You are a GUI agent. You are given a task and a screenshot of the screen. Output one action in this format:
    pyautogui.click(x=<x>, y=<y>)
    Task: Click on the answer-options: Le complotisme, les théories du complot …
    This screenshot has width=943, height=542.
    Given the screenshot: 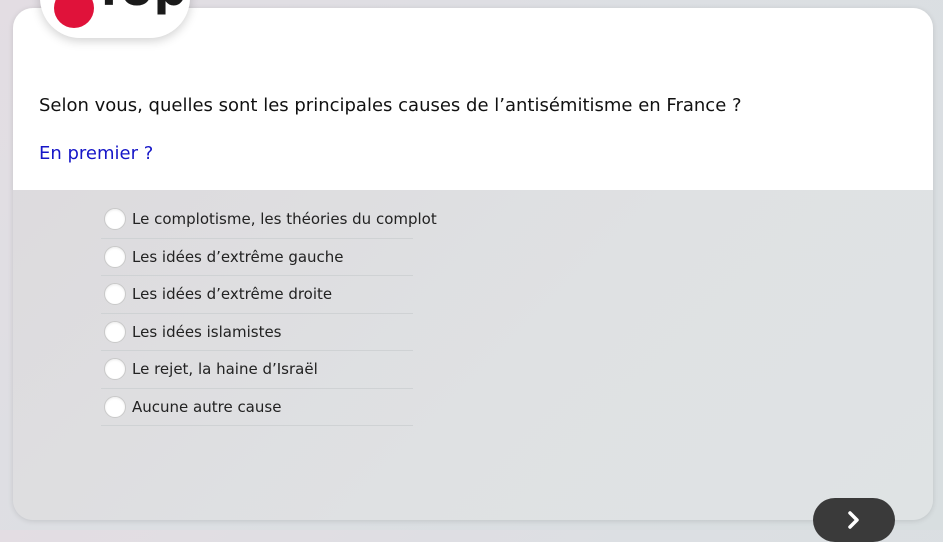 What is the action you would take?
    pyautogui.click(x=269, y=313)
    